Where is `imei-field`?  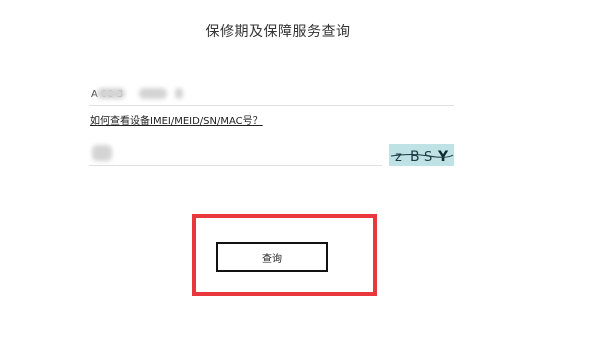 imei-field is located at coordinates (271, 94).